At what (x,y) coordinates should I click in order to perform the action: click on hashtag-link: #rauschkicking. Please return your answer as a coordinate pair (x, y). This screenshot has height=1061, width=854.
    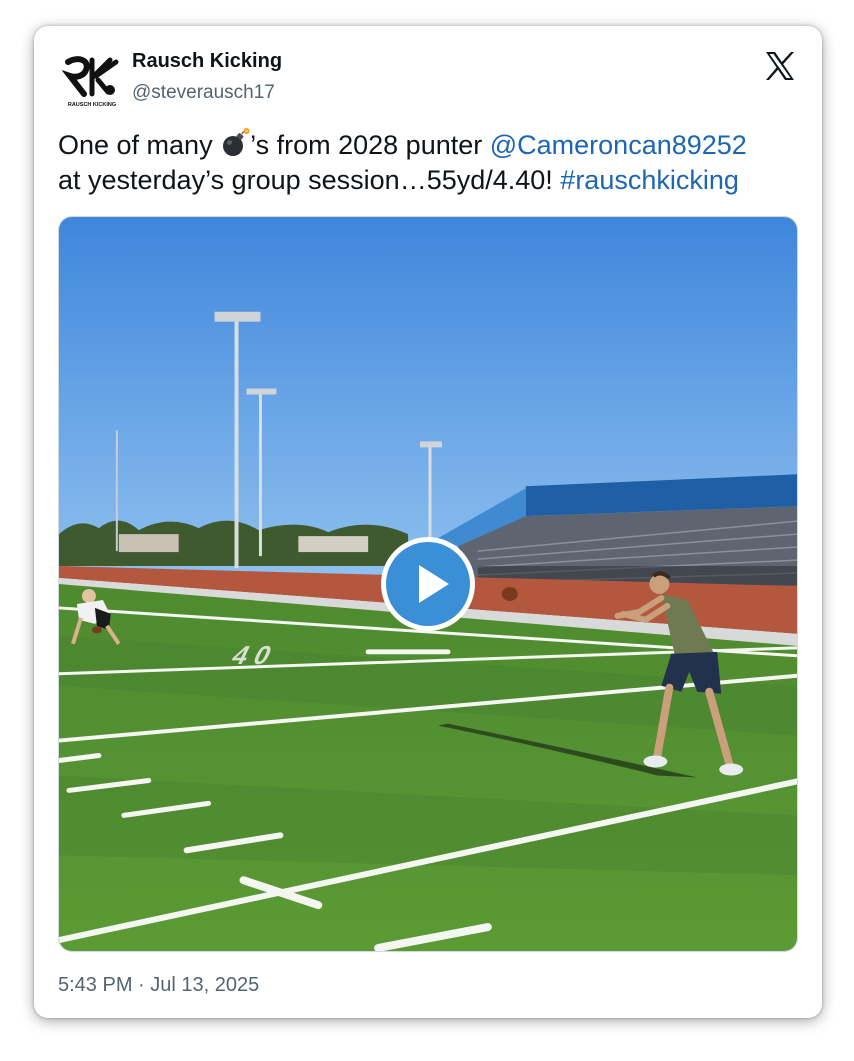
    Looking at the image, I should click on (649, 180).